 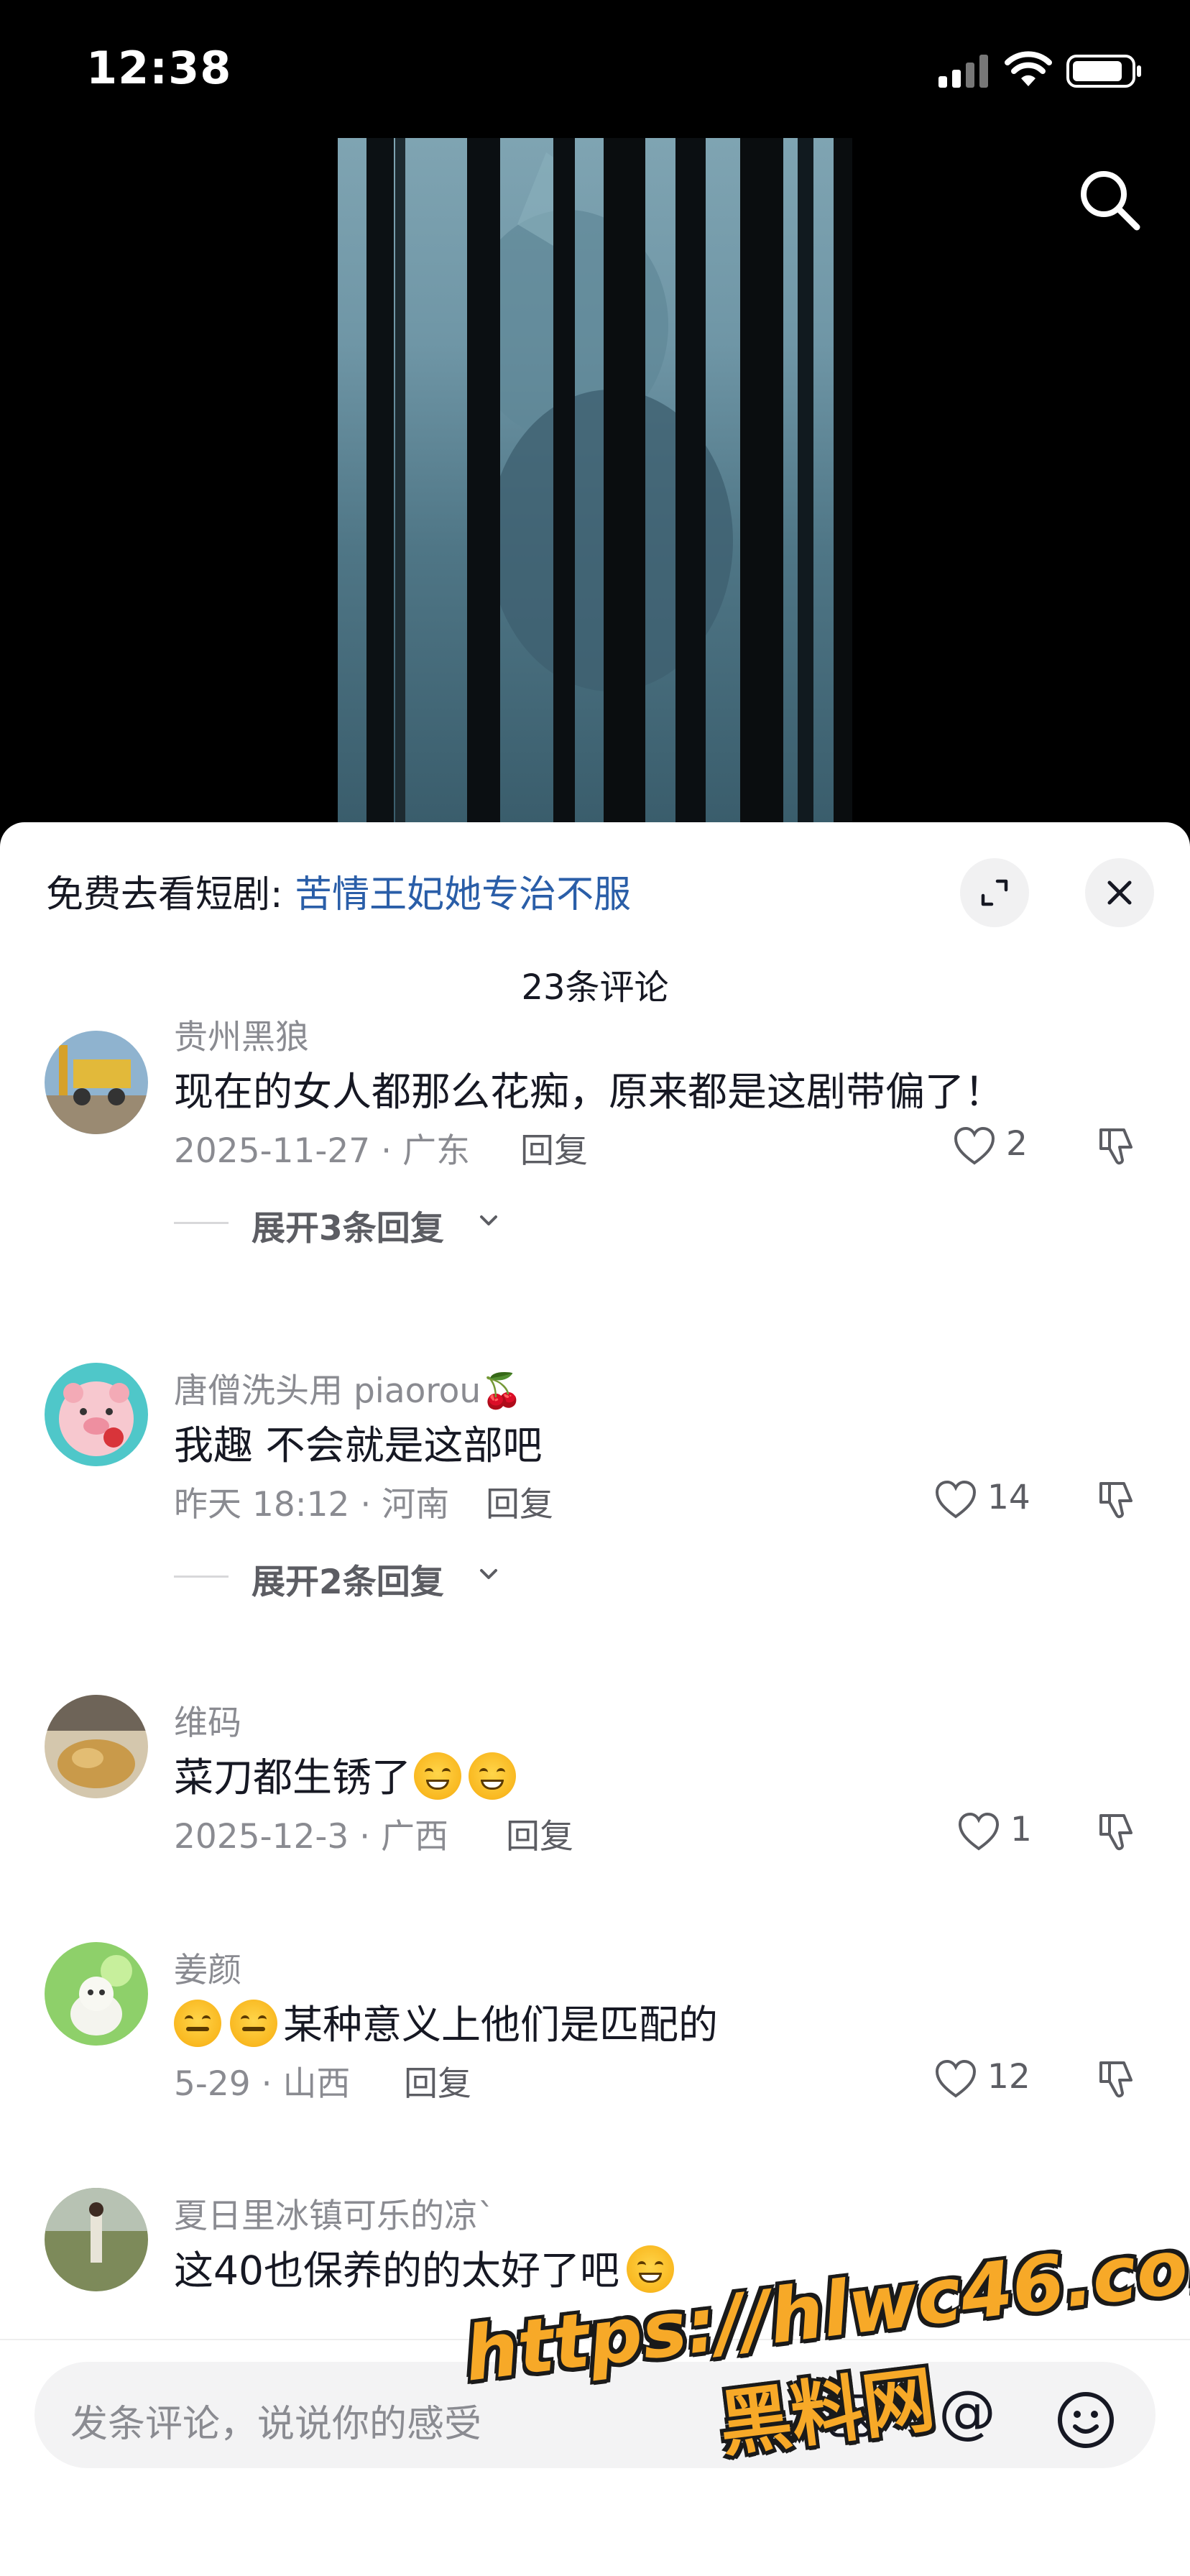 What do you see at coordinates (334, 2212) in the screenshot?
I see `comment-username: 夏日里冰镇可乐的凉`` at bounding box center [334, 2212].